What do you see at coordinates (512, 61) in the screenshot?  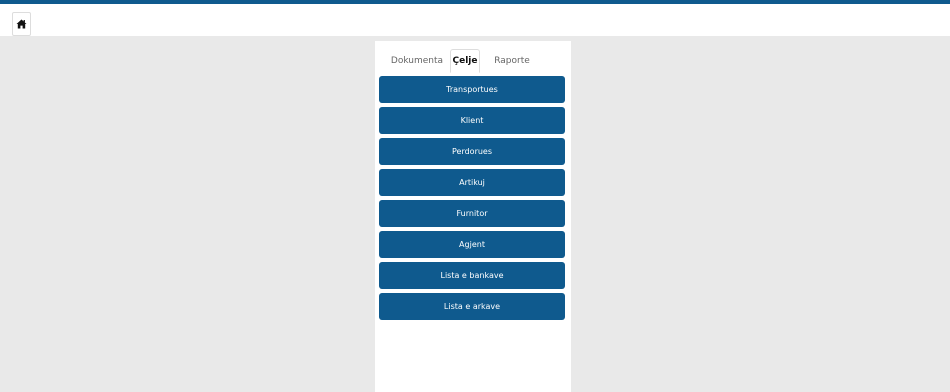 I see `tab-raporte: Raporte` at bounding box center [512, 61].